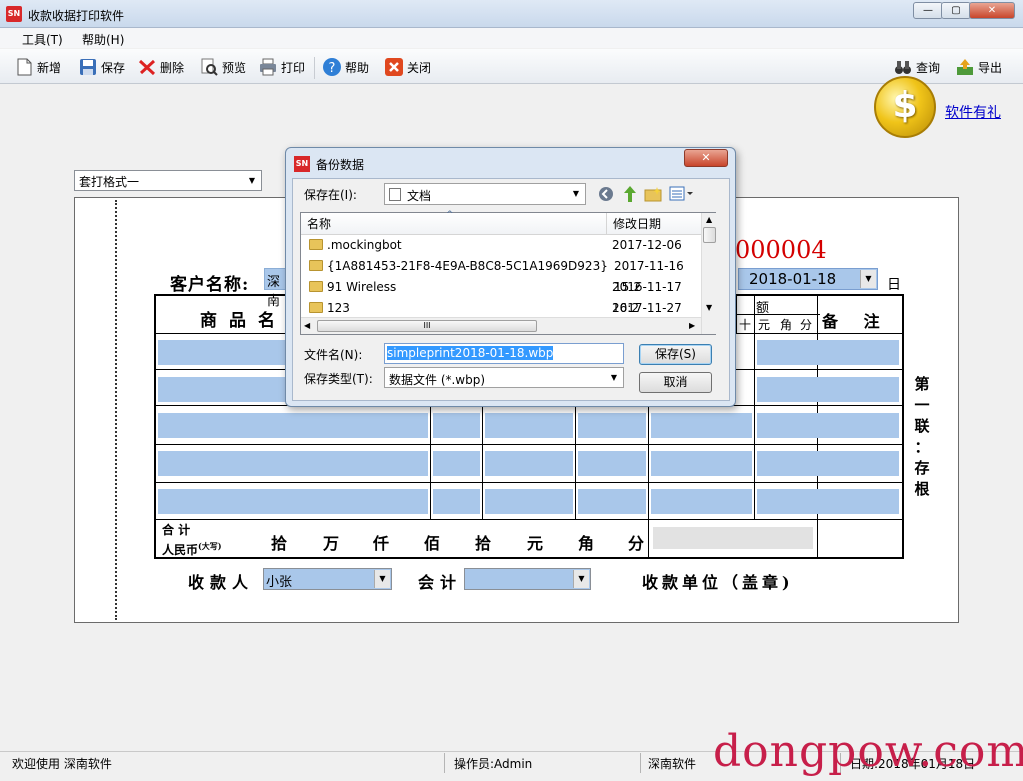  Describe the element at coordinates (316, 244) in the screenshot. I see `folder-icon` at that location.